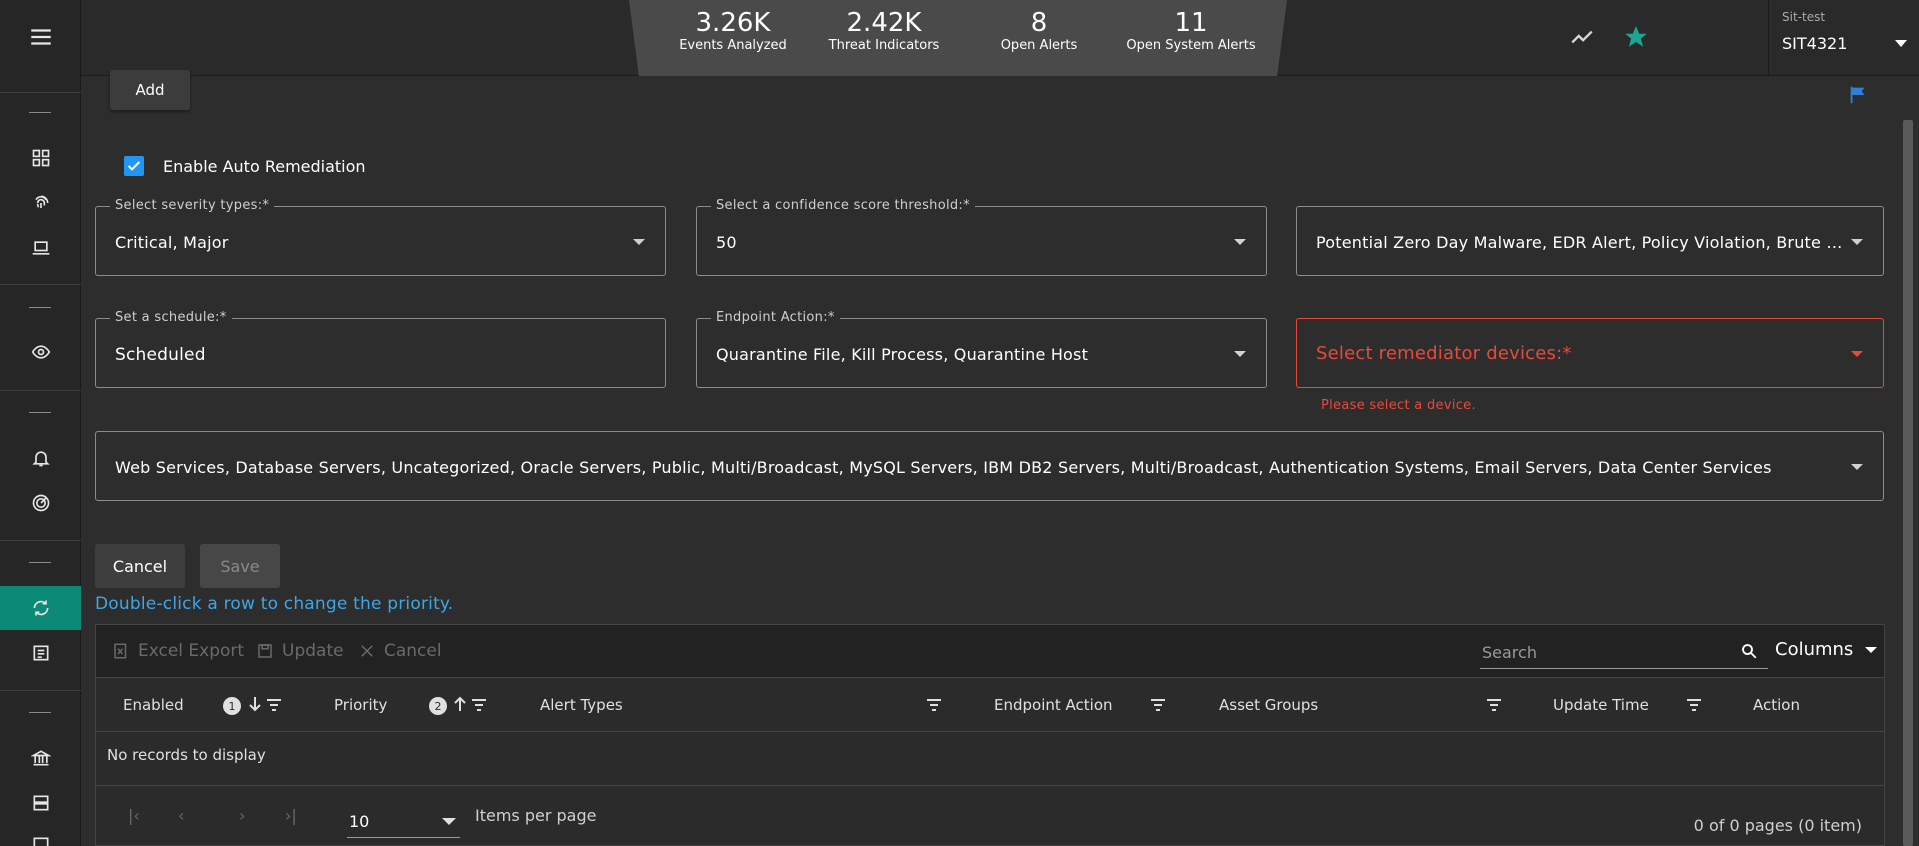 Image resolution: width=1919 pixels, height=846 pixels. What do you see at coordinates (264, 166) in the screenshot?
I see `auto-remediation-label: Enable Auto Remediation` at bounding box center [264, 166].